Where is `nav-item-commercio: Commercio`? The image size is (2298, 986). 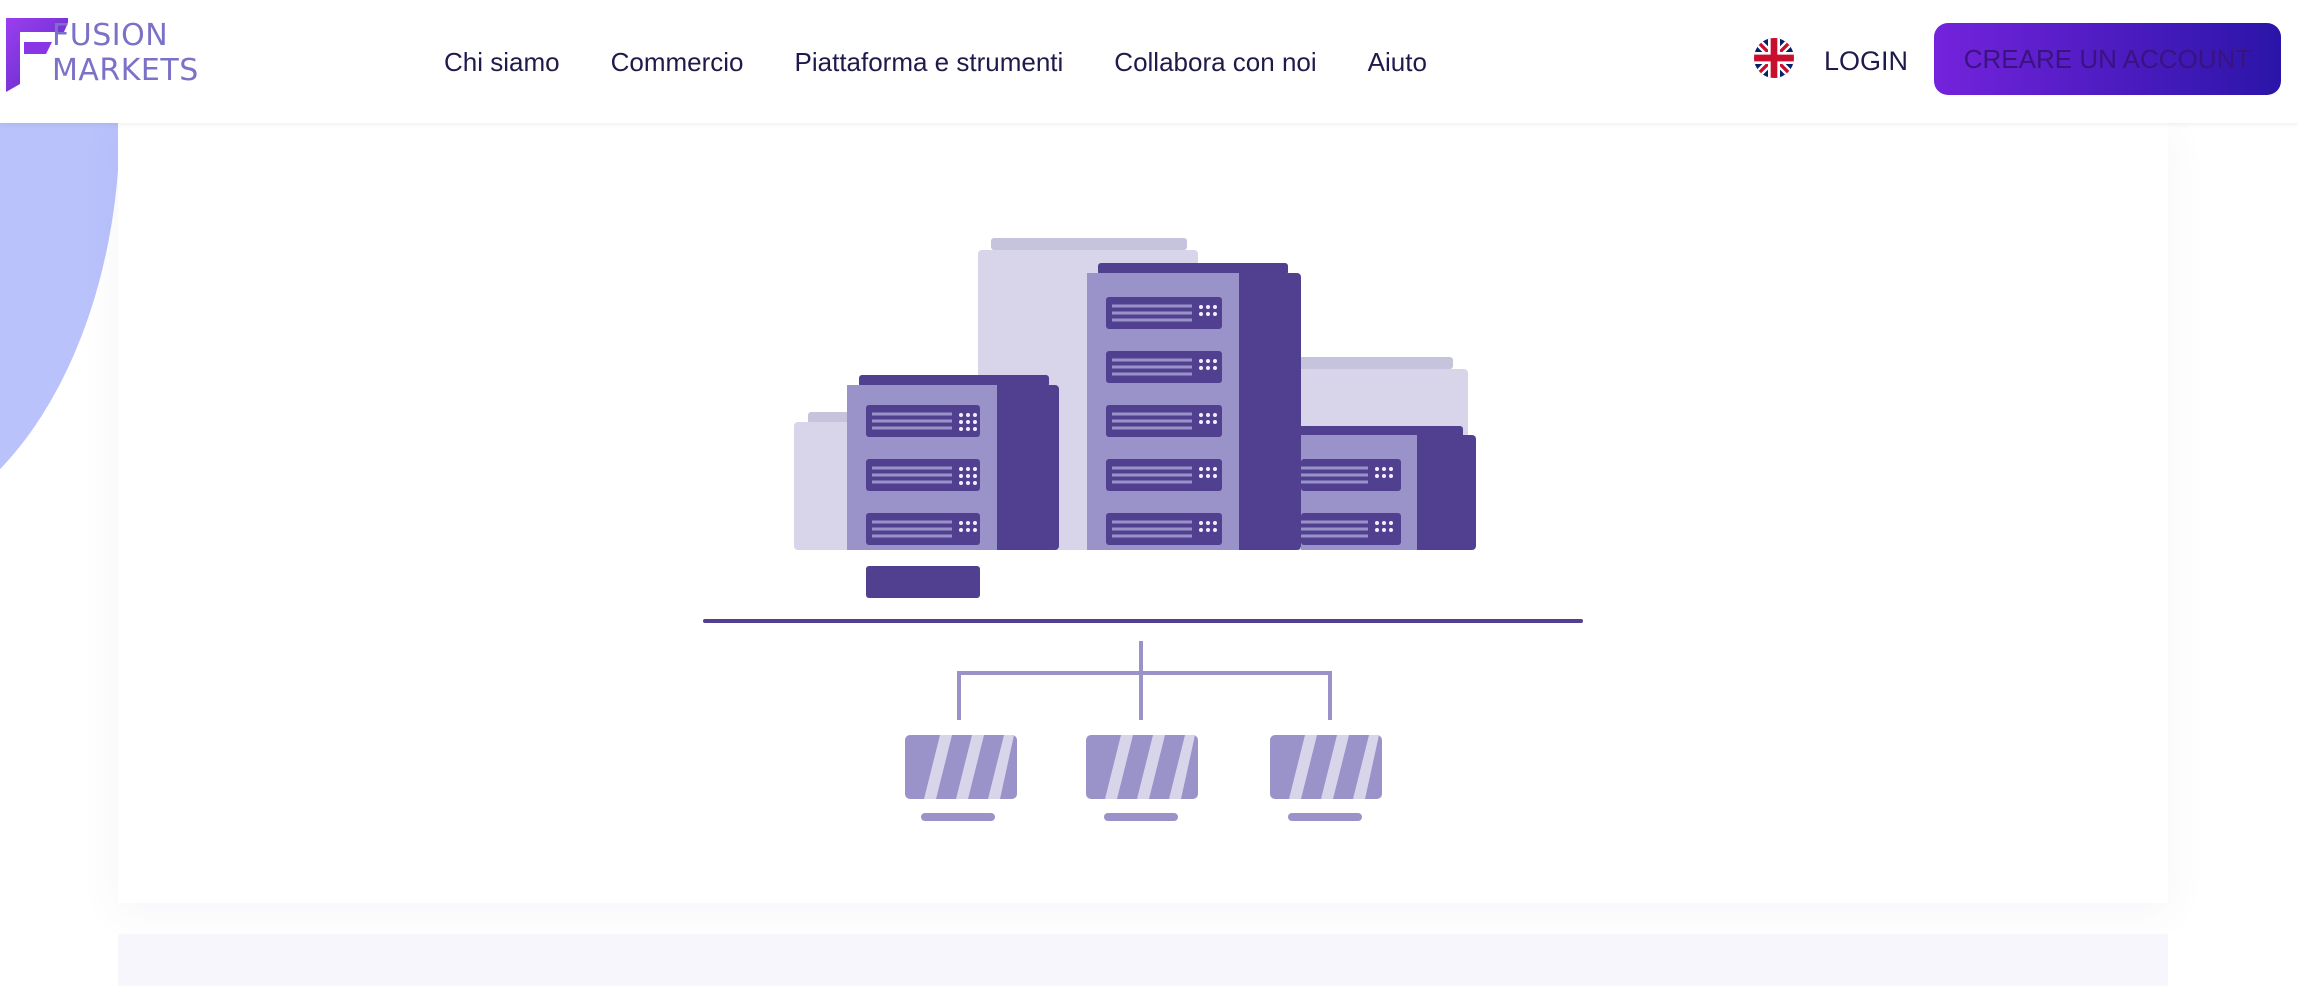
nav-item-commercio: Commercio is located at coordinates (677, 62).